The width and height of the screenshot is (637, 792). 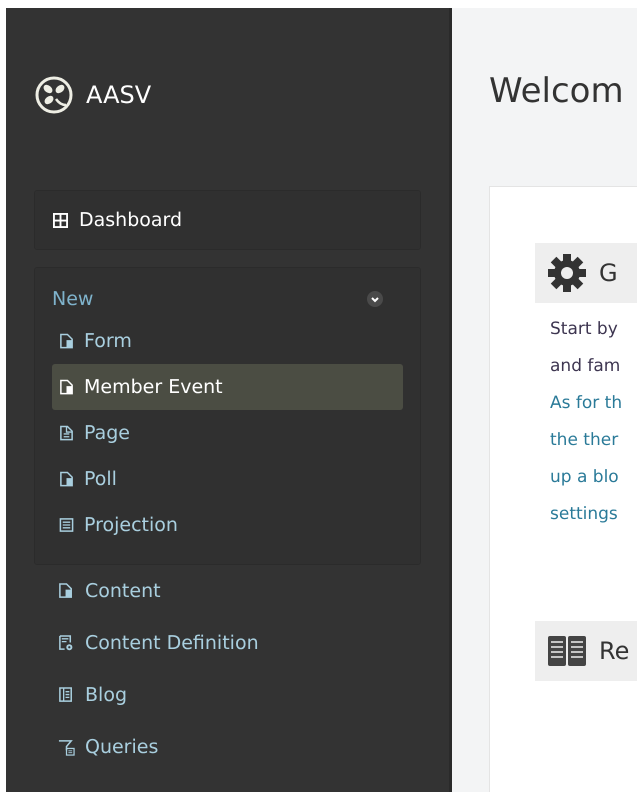 I want to click on group-title: New, so click(x=73, y=299).